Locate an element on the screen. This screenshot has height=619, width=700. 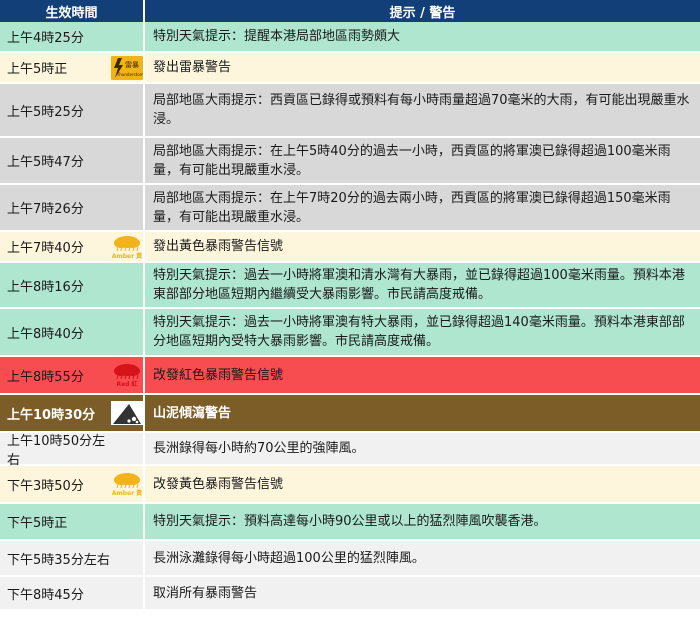
row-time: 下午3時50分 is located at coordinates (45, 486).